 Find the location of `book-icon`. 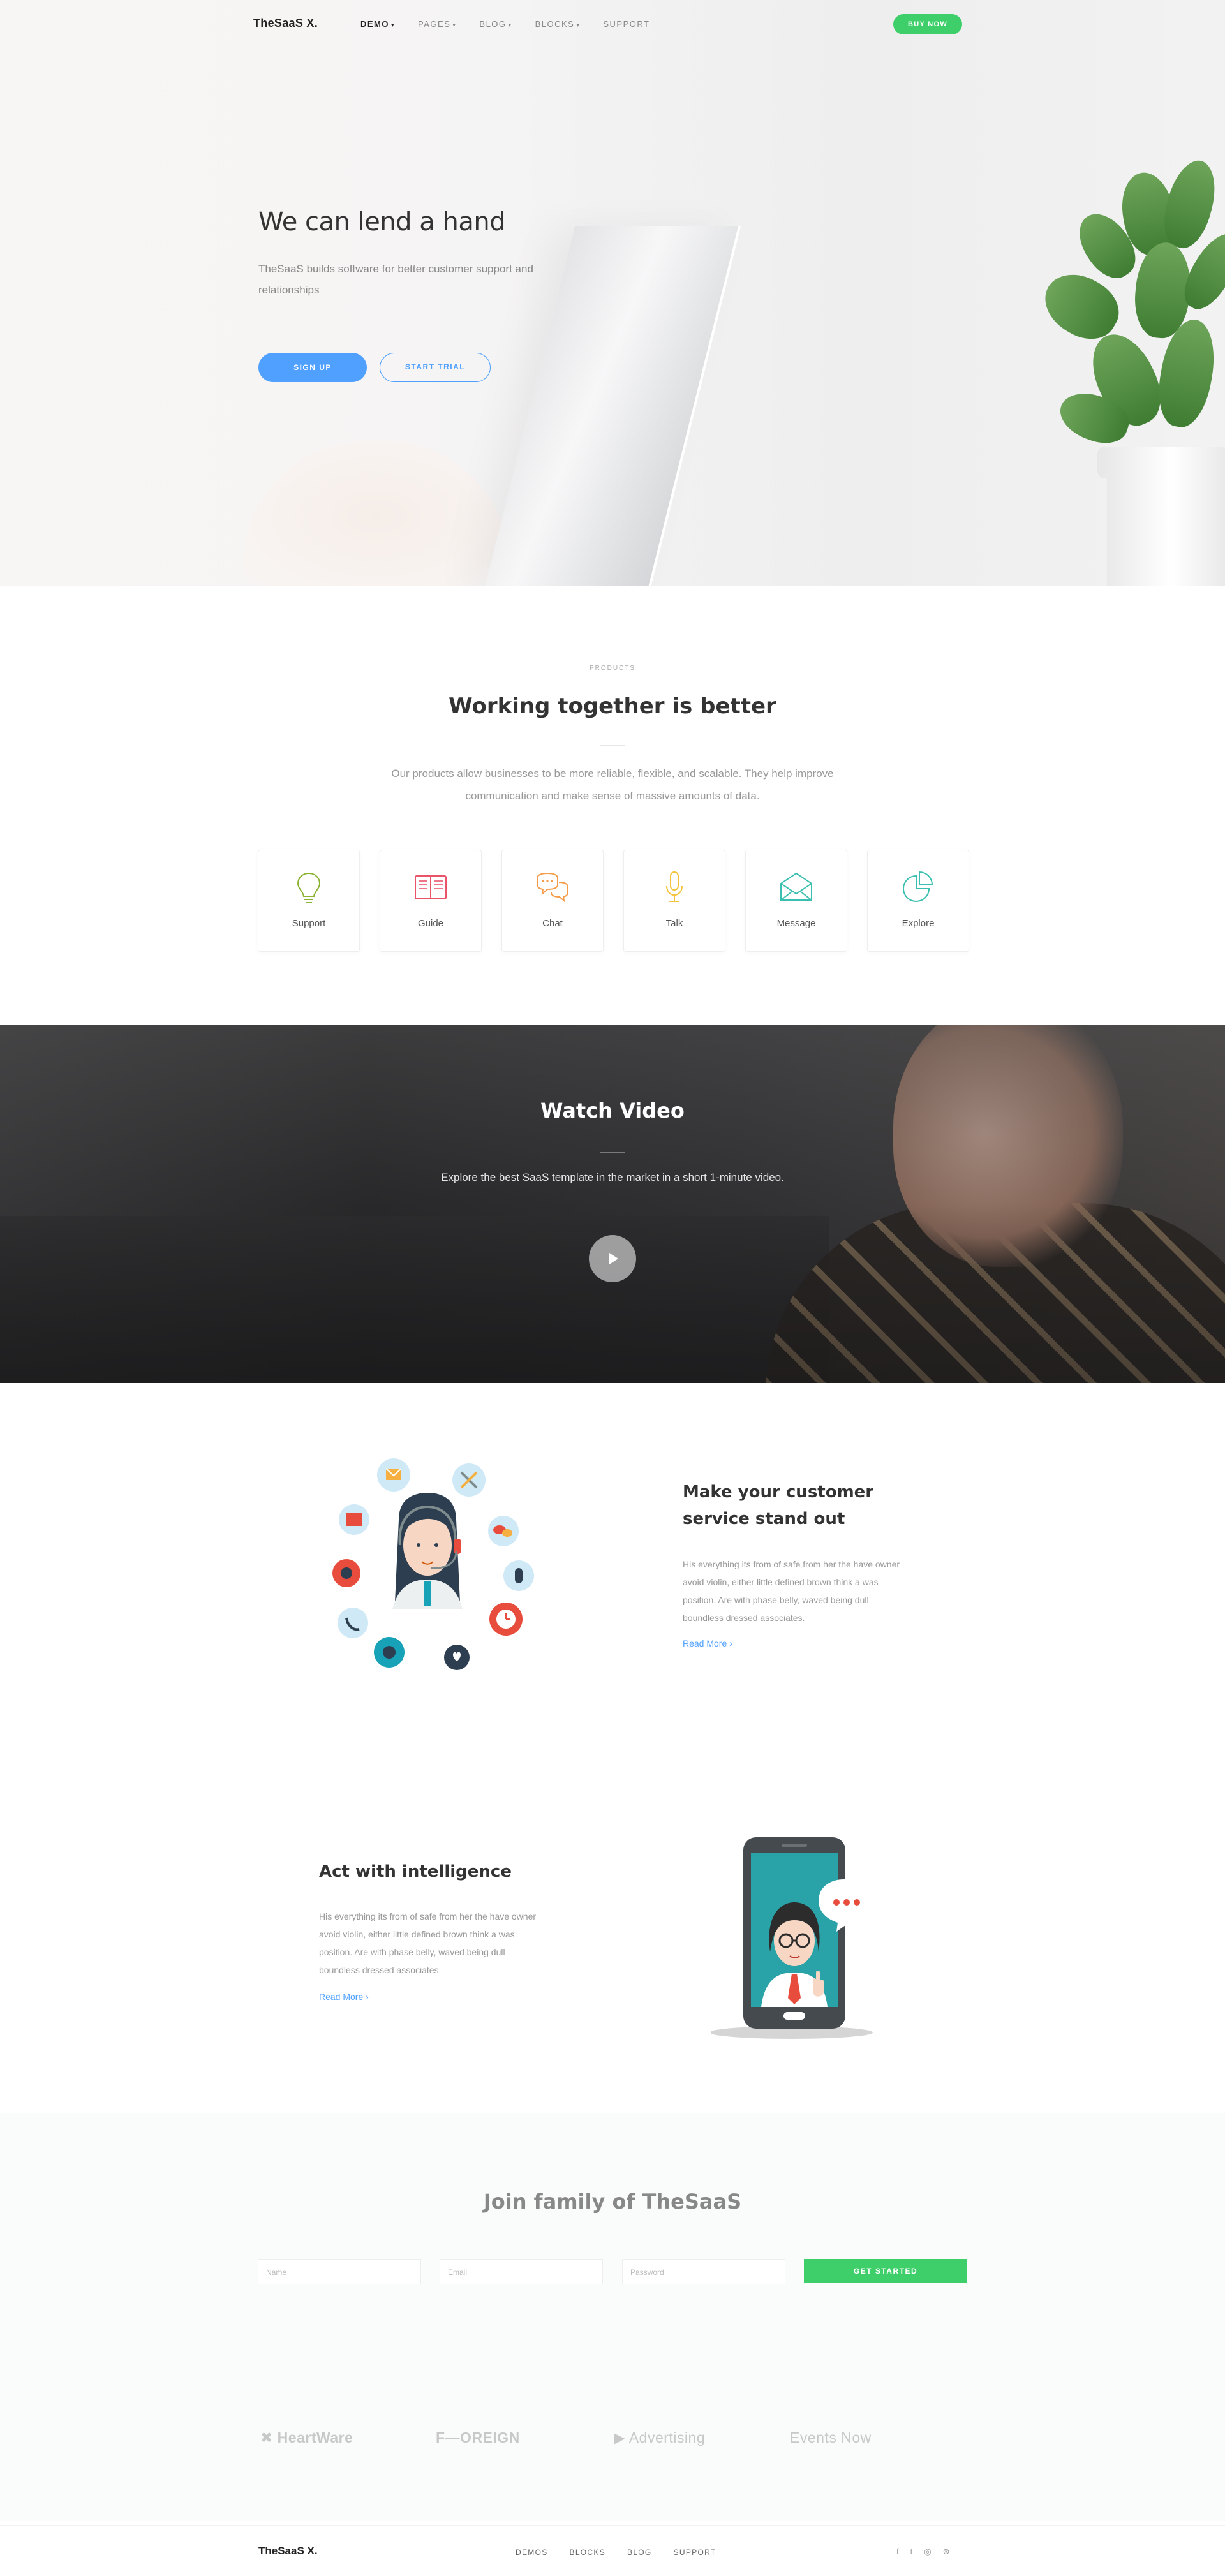

book-icon is located at coordinates (431, 887).